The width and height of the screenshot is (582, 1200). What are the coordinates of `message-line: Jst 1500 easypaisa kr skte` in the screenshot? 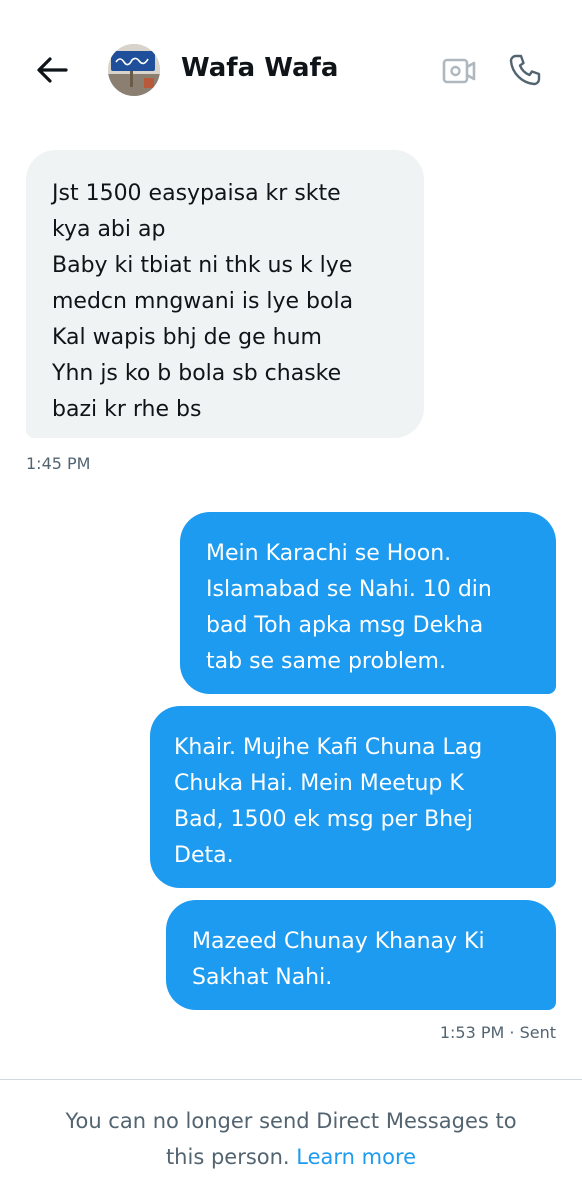 It's located at (196, 193).